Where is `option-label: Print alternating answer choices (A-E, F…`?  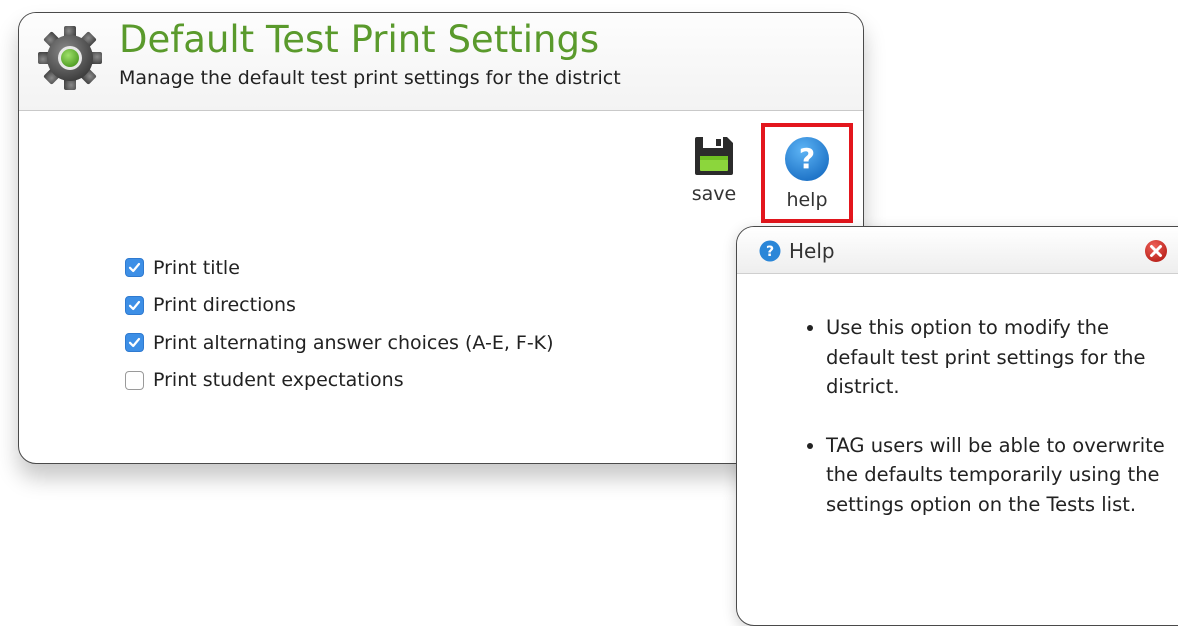 option-label: Print alternating answer choices (A-E, F… is located at coordinates (353, 342).